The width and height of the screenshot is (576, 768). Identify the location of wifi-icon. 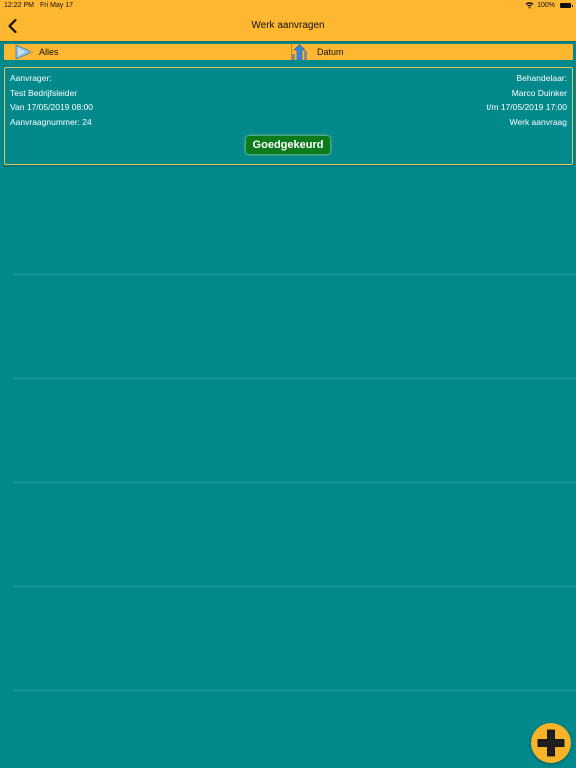
(529, 5).